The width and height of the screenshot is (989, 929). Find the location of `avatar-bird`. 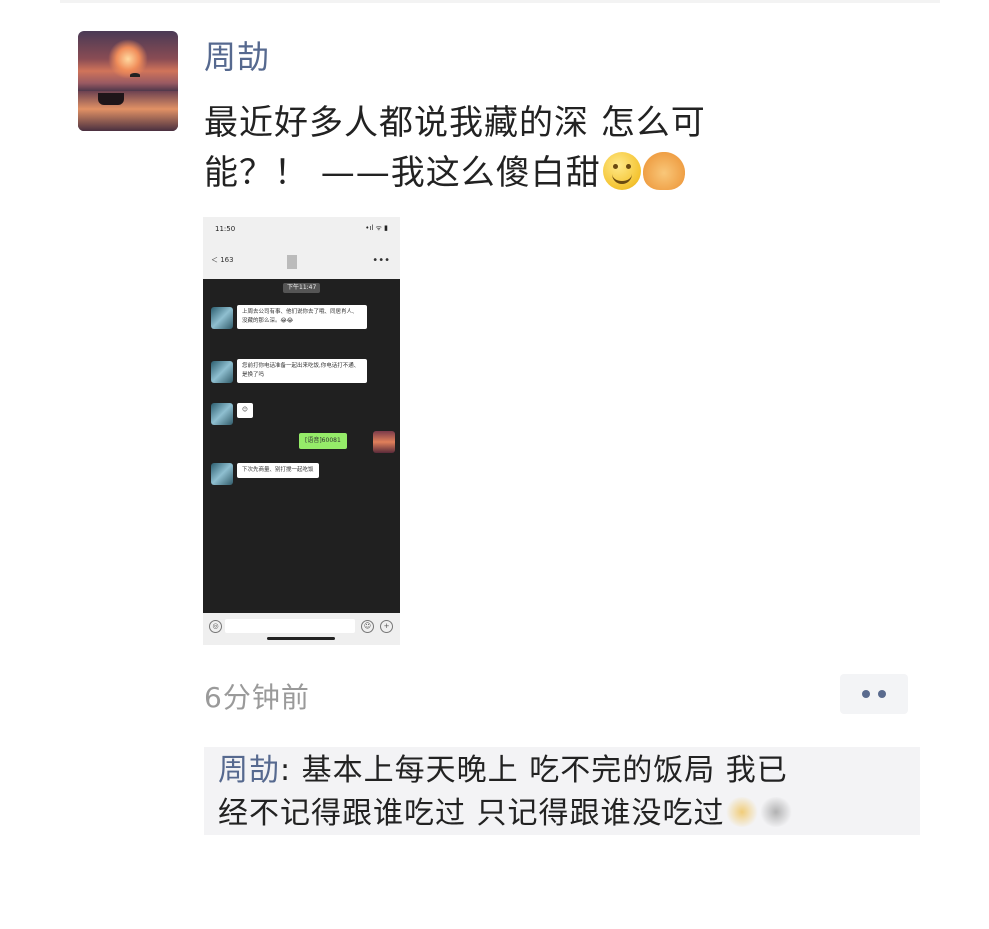

avatar-bird is located at coordinates (135, 75).